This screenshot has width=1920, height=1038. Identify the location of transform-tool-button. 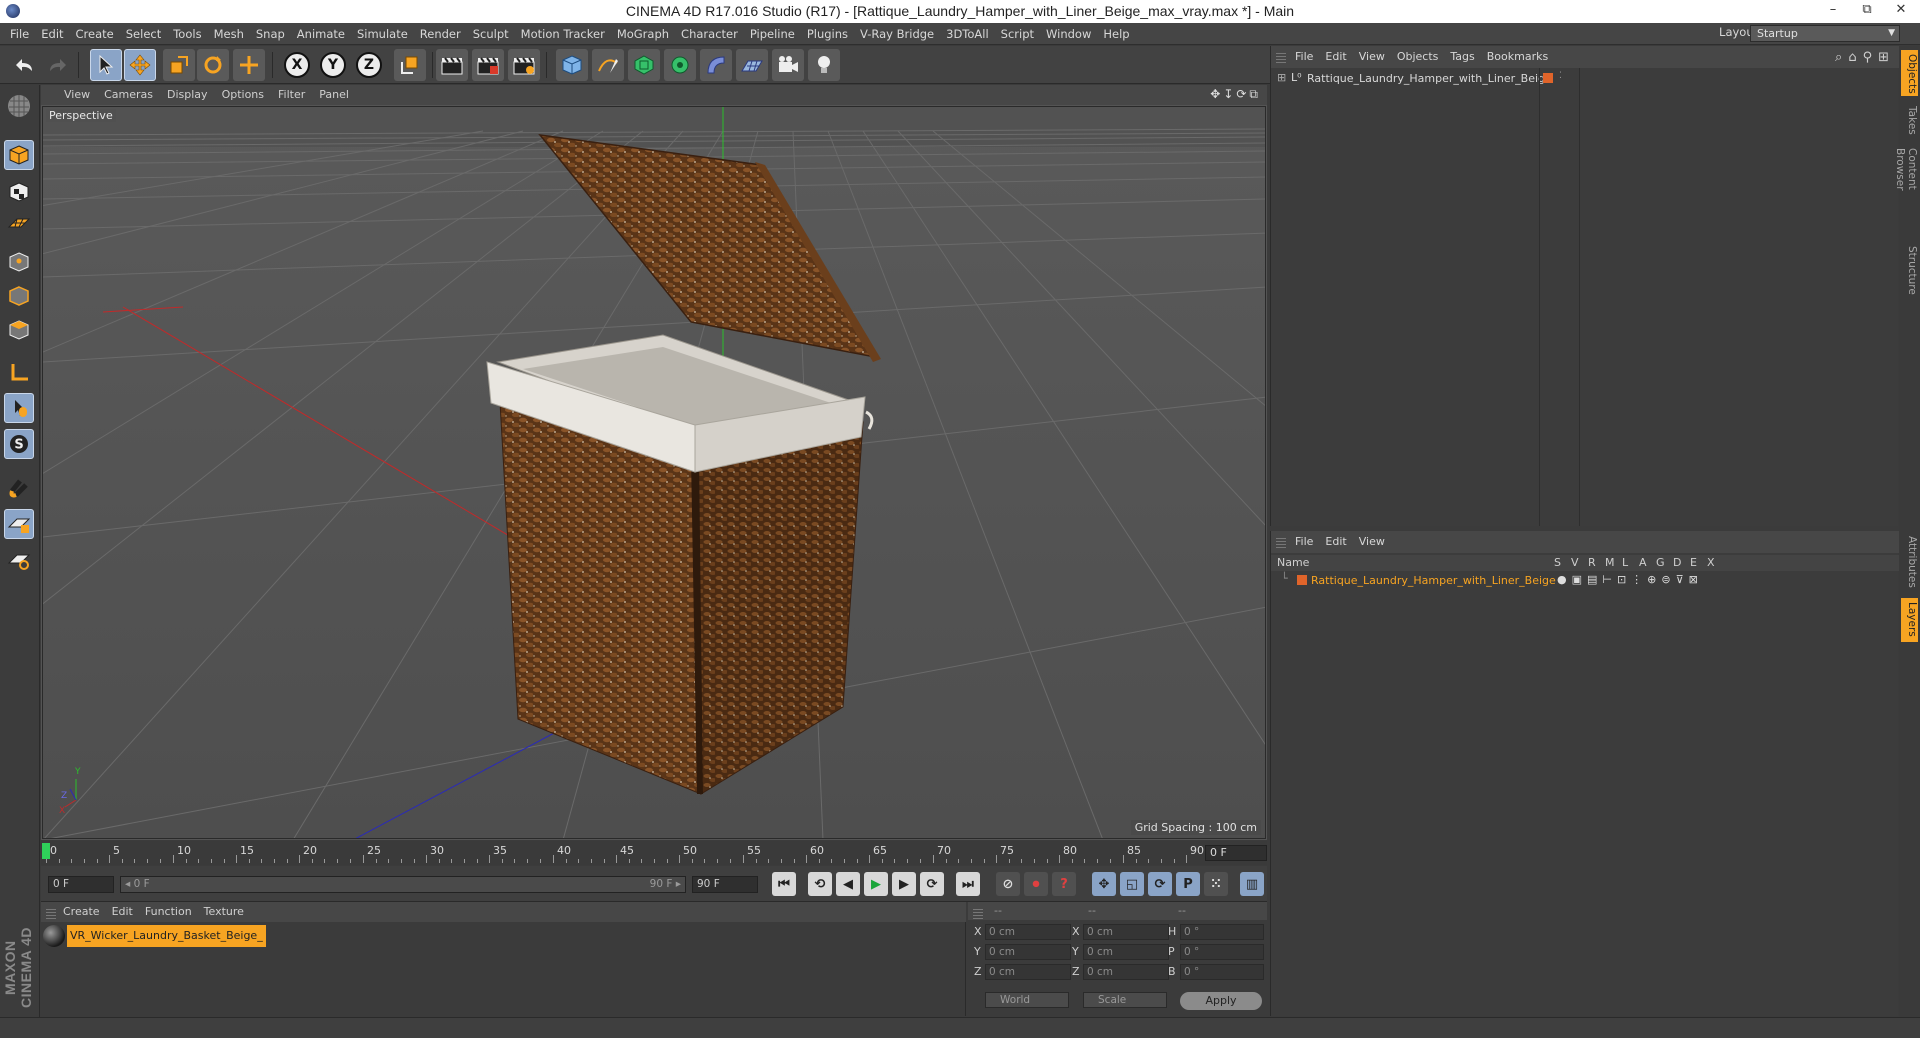
(249, 65).